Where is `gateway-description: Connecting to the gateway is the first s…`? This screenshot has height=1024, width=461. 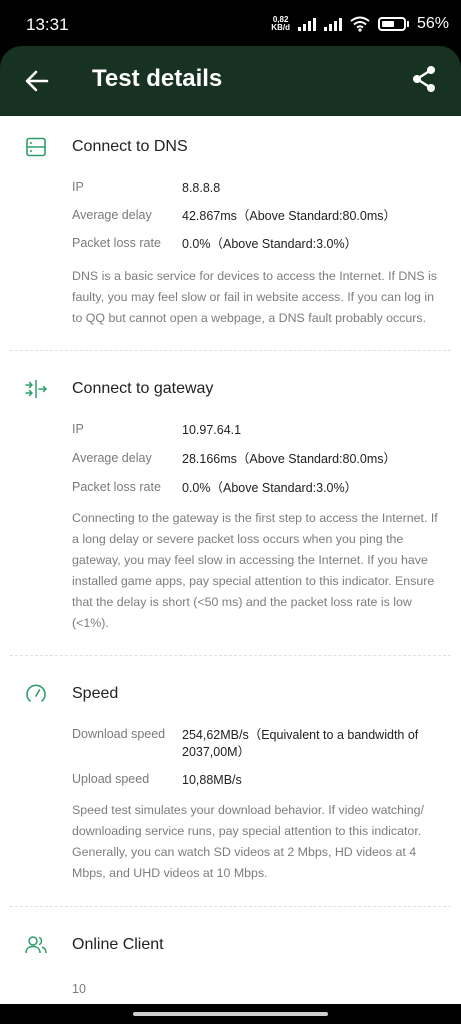
gateway-description: Connecting to the gateway is the first s… is located at coordinates (255, 570).